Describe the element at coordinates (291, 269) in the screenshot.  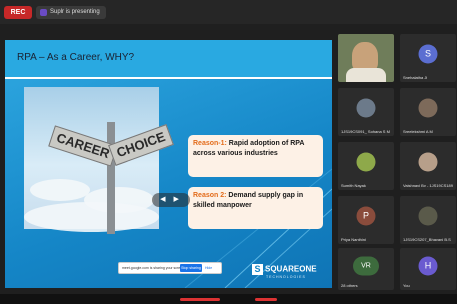
I see `logo-text: SQUAREONE` at that location.